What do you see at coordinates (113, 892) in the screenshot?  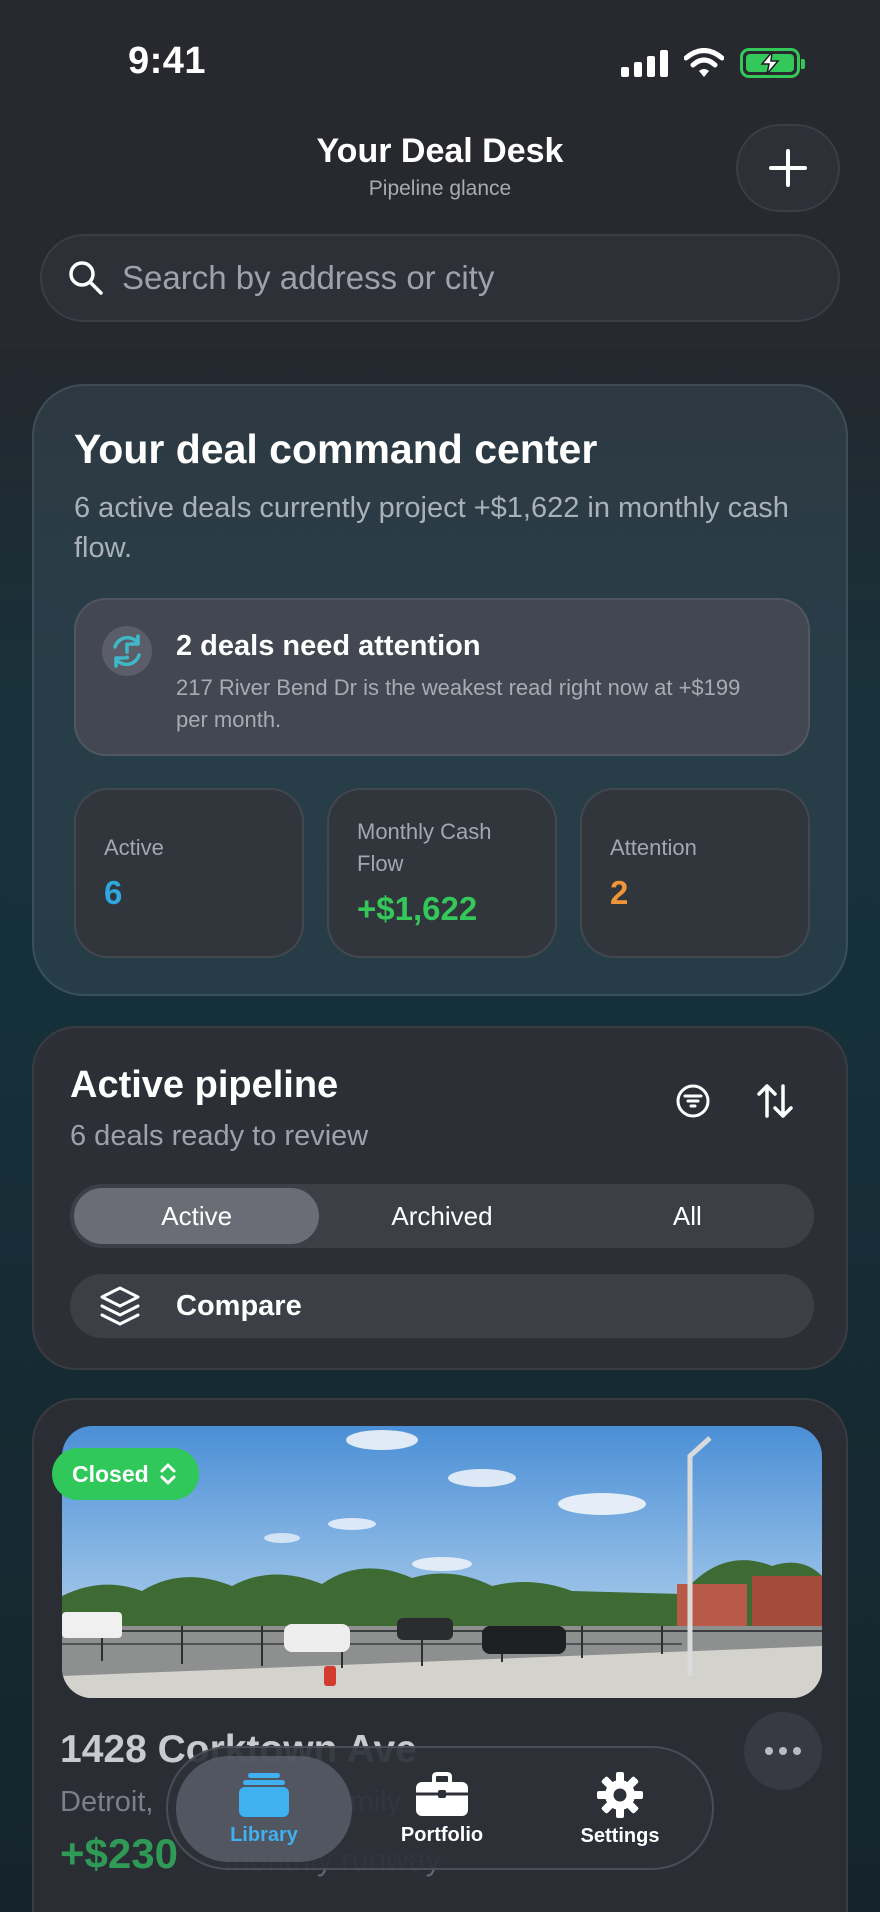 I see `stat-value: 6` at bounding box center [113, 892].